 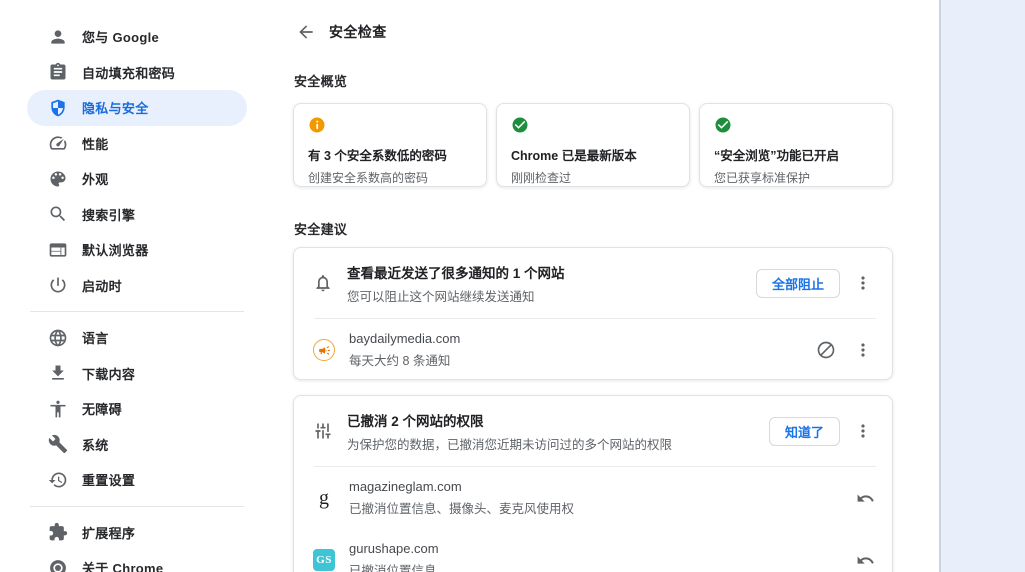 I want to click on sidebar-item-reset: 重置设置, so click(x=137, y=480).